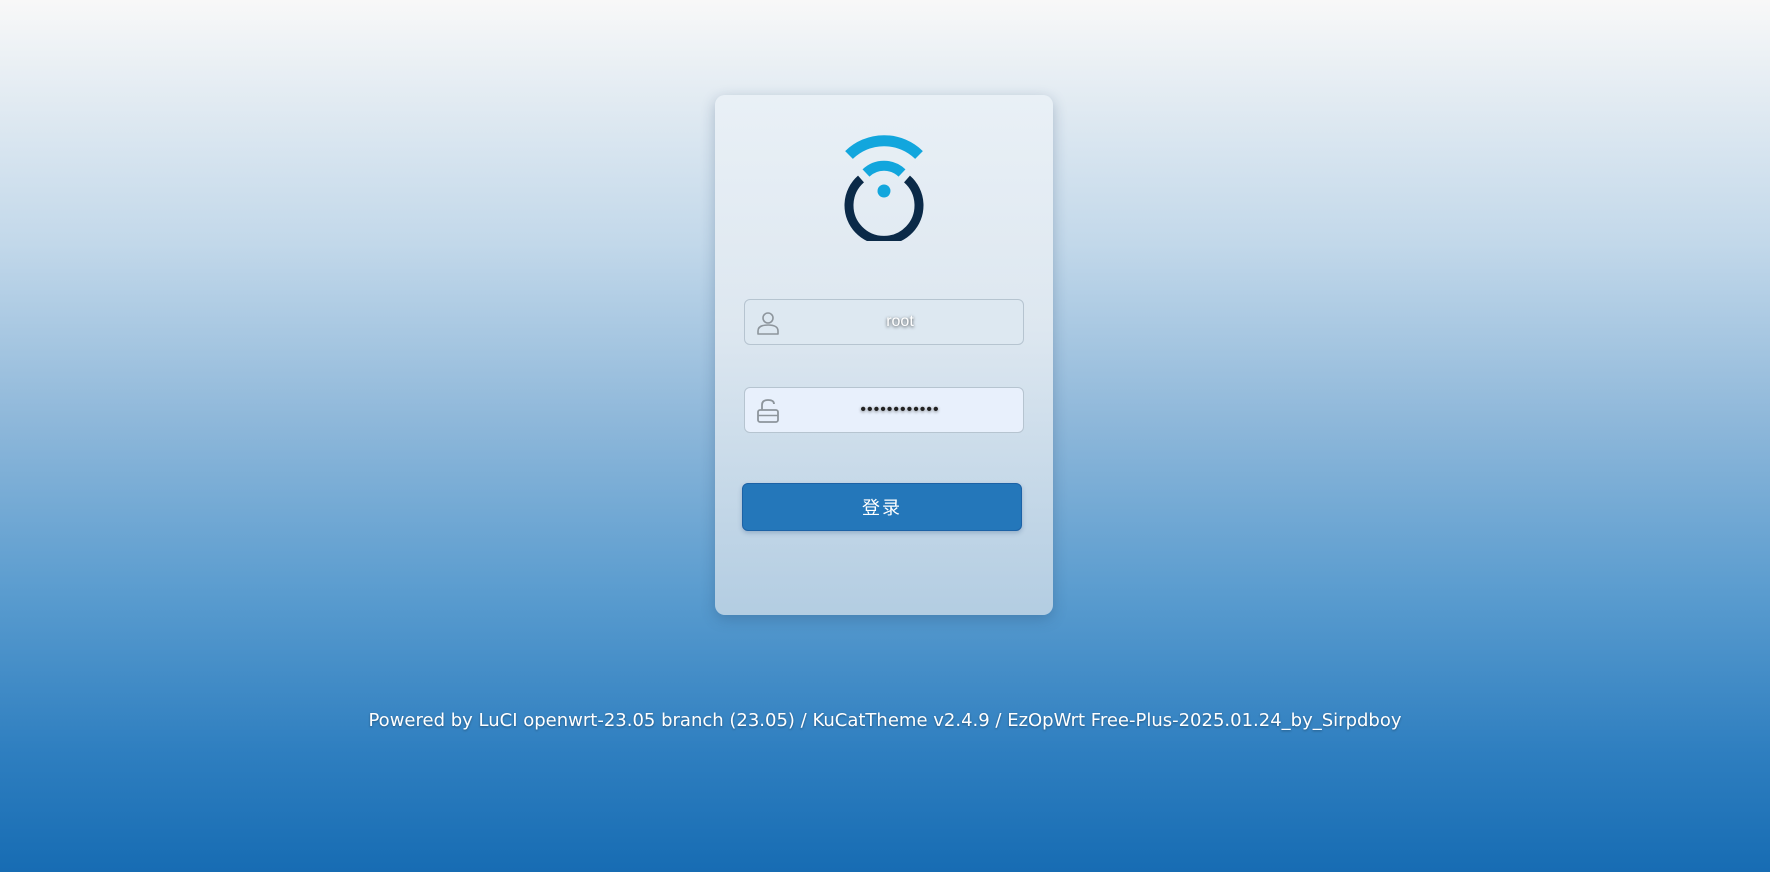 The height and width of the screenshot is (872, 1770). I want to click on username-field, so click(884, 322).